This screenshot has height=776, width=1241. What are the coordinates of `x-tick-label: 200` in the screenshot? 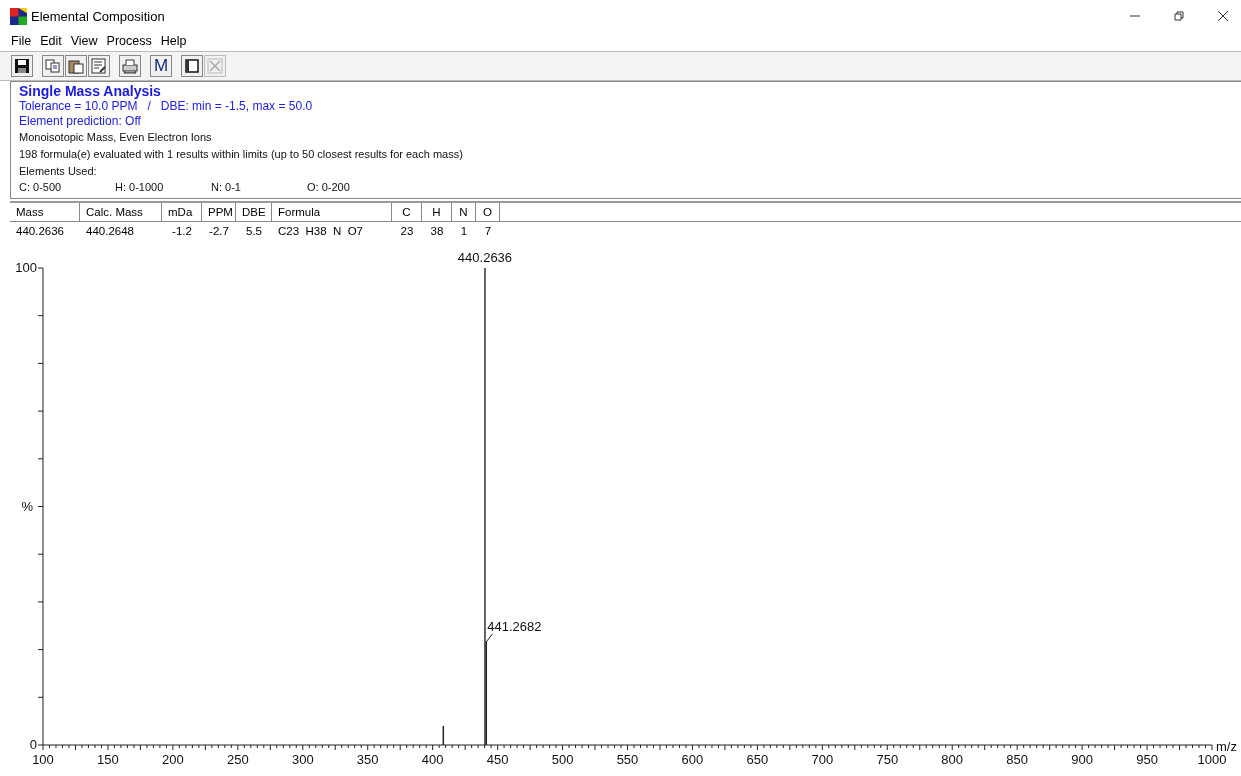 It's located at (173, 758).